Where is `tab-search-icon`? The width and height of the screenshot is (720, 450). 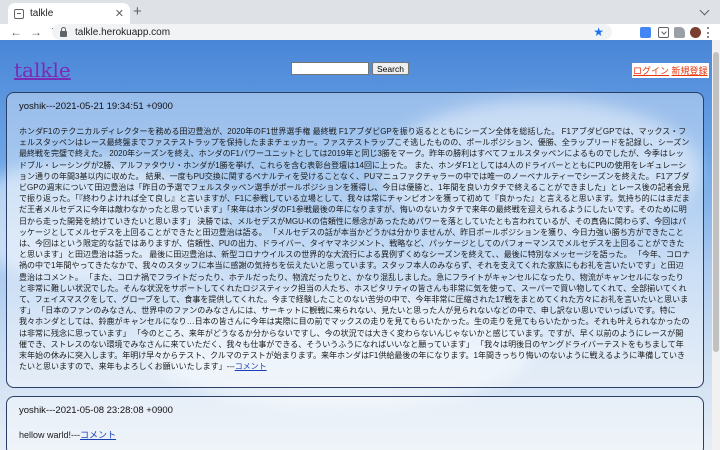 tab-search-icon is located at coordinates (705, 11).